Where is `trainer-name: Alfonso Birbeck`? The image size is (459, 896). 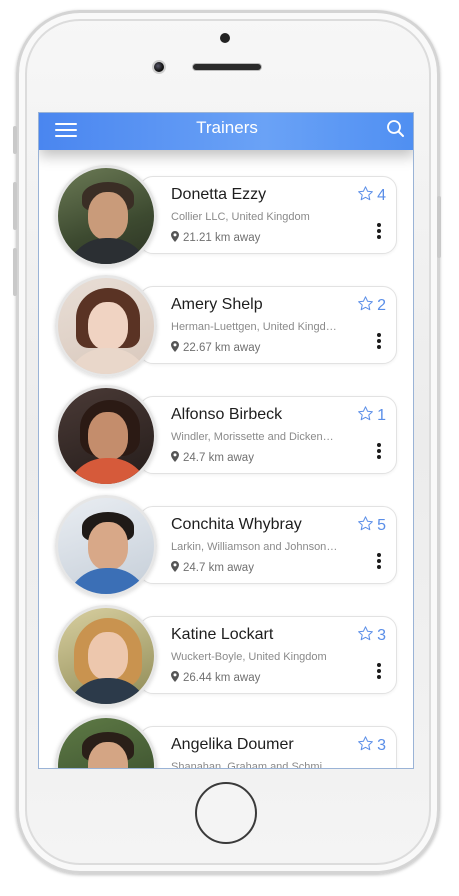 trainer-name: Alfonso Birbeck is located at coordinates (227, 414).